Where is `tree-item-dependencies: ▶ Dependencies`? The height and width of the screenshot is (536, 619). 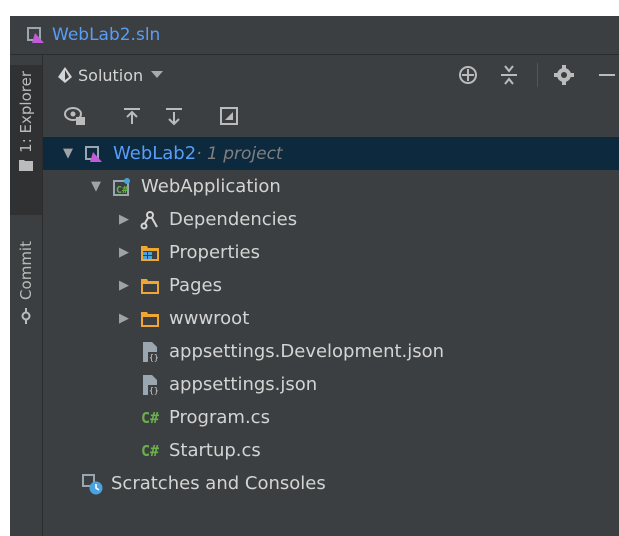
tree-item-dependencies: ▶ Dependencies is located at coordinates (331, 219).